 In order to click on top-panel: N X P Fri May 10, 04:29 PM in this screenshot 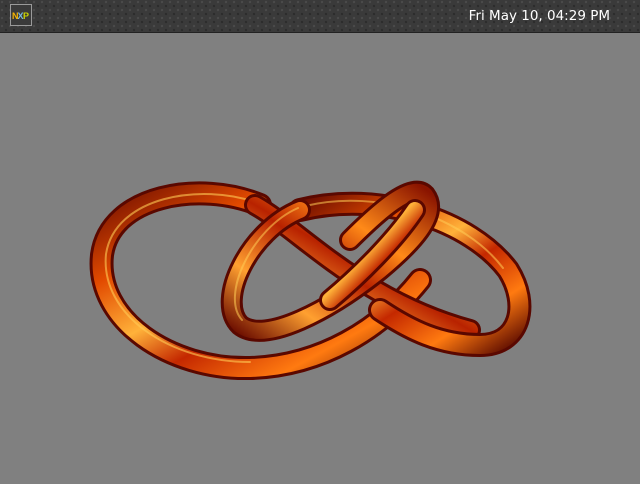, I will do `click(320, 16)`.